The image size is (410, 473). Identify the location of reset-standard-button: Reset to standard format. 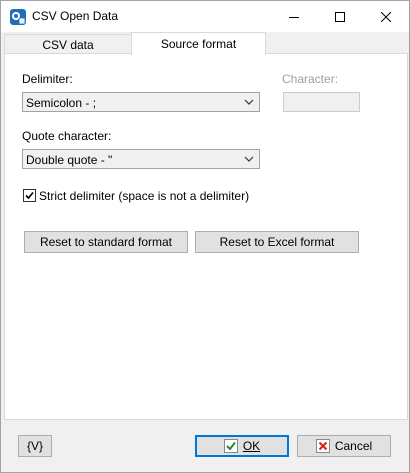
(106, 242).